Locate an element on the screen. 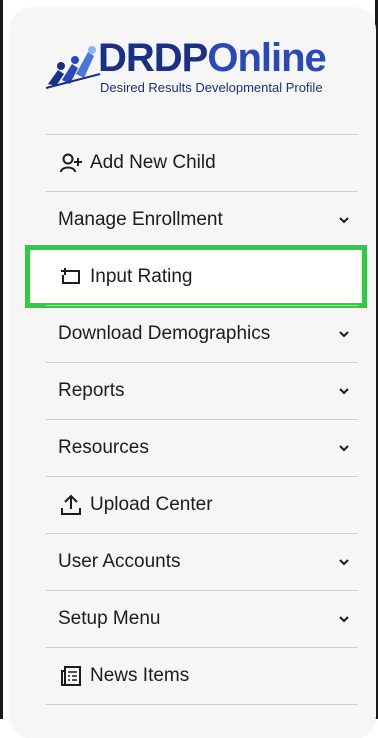 The height and width of the screenshot is (738, 378). sidebar-item-upload-center: Upload Center is located at coordinates (202, 504).